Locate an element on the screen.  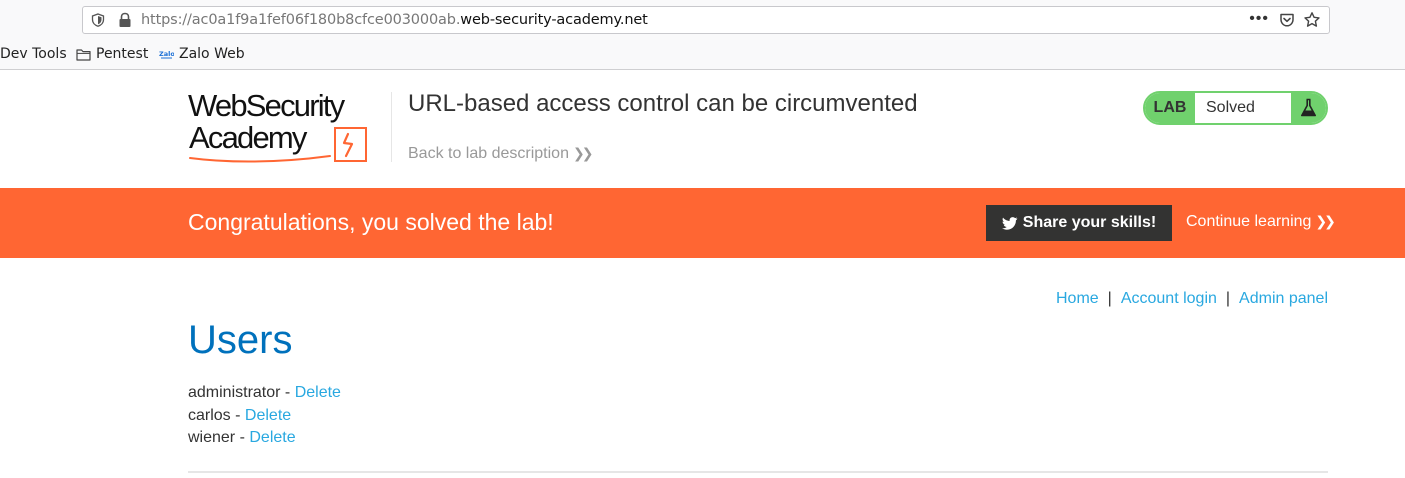
twitter-icon is located at coordinates (1009, 223).